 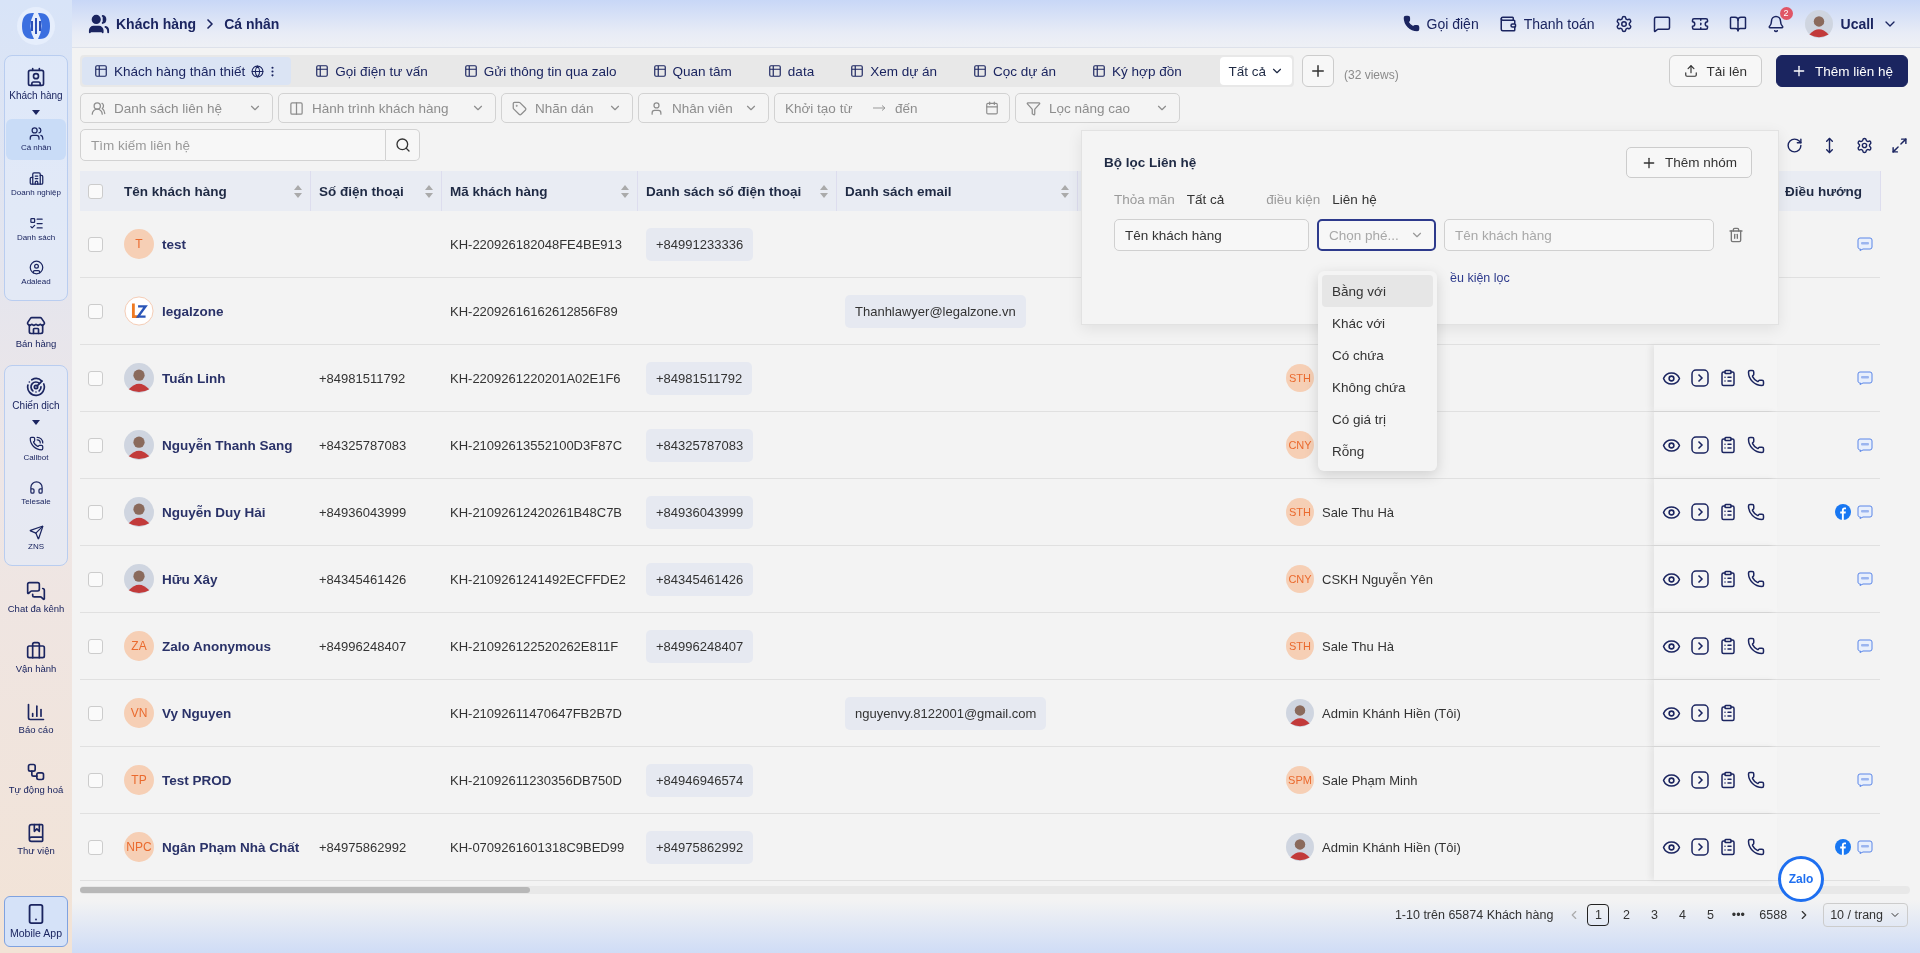 I want to click on column-header: Danh sách số điện thoại, so click(x=737, y=191).